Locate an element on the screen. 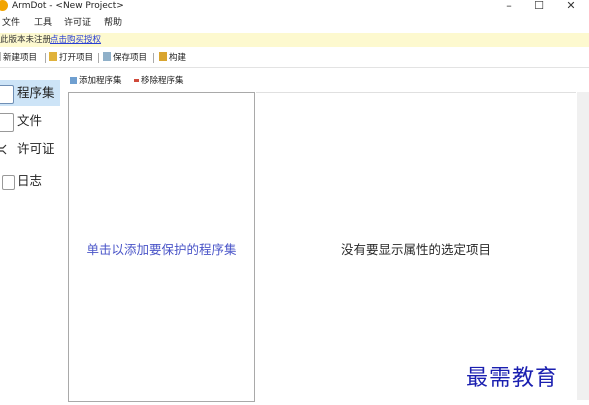  remove-icon is located at coordinates (136, 80).